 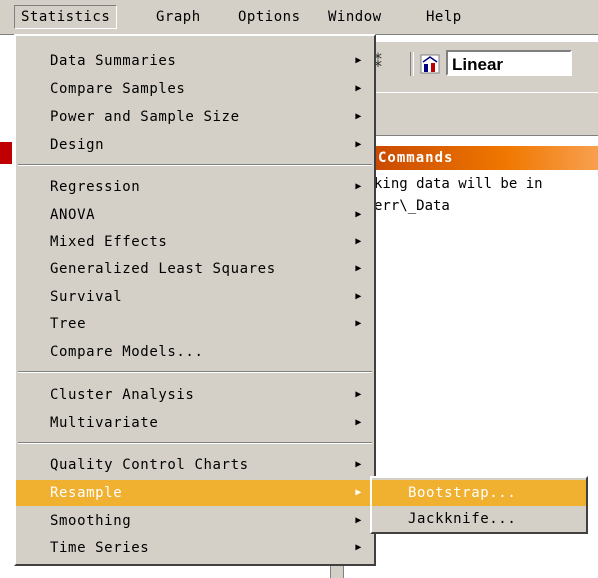 I want to click on menu-item-power-sample-size: Power and Sample Size ▶, so click(x=195, y=117).